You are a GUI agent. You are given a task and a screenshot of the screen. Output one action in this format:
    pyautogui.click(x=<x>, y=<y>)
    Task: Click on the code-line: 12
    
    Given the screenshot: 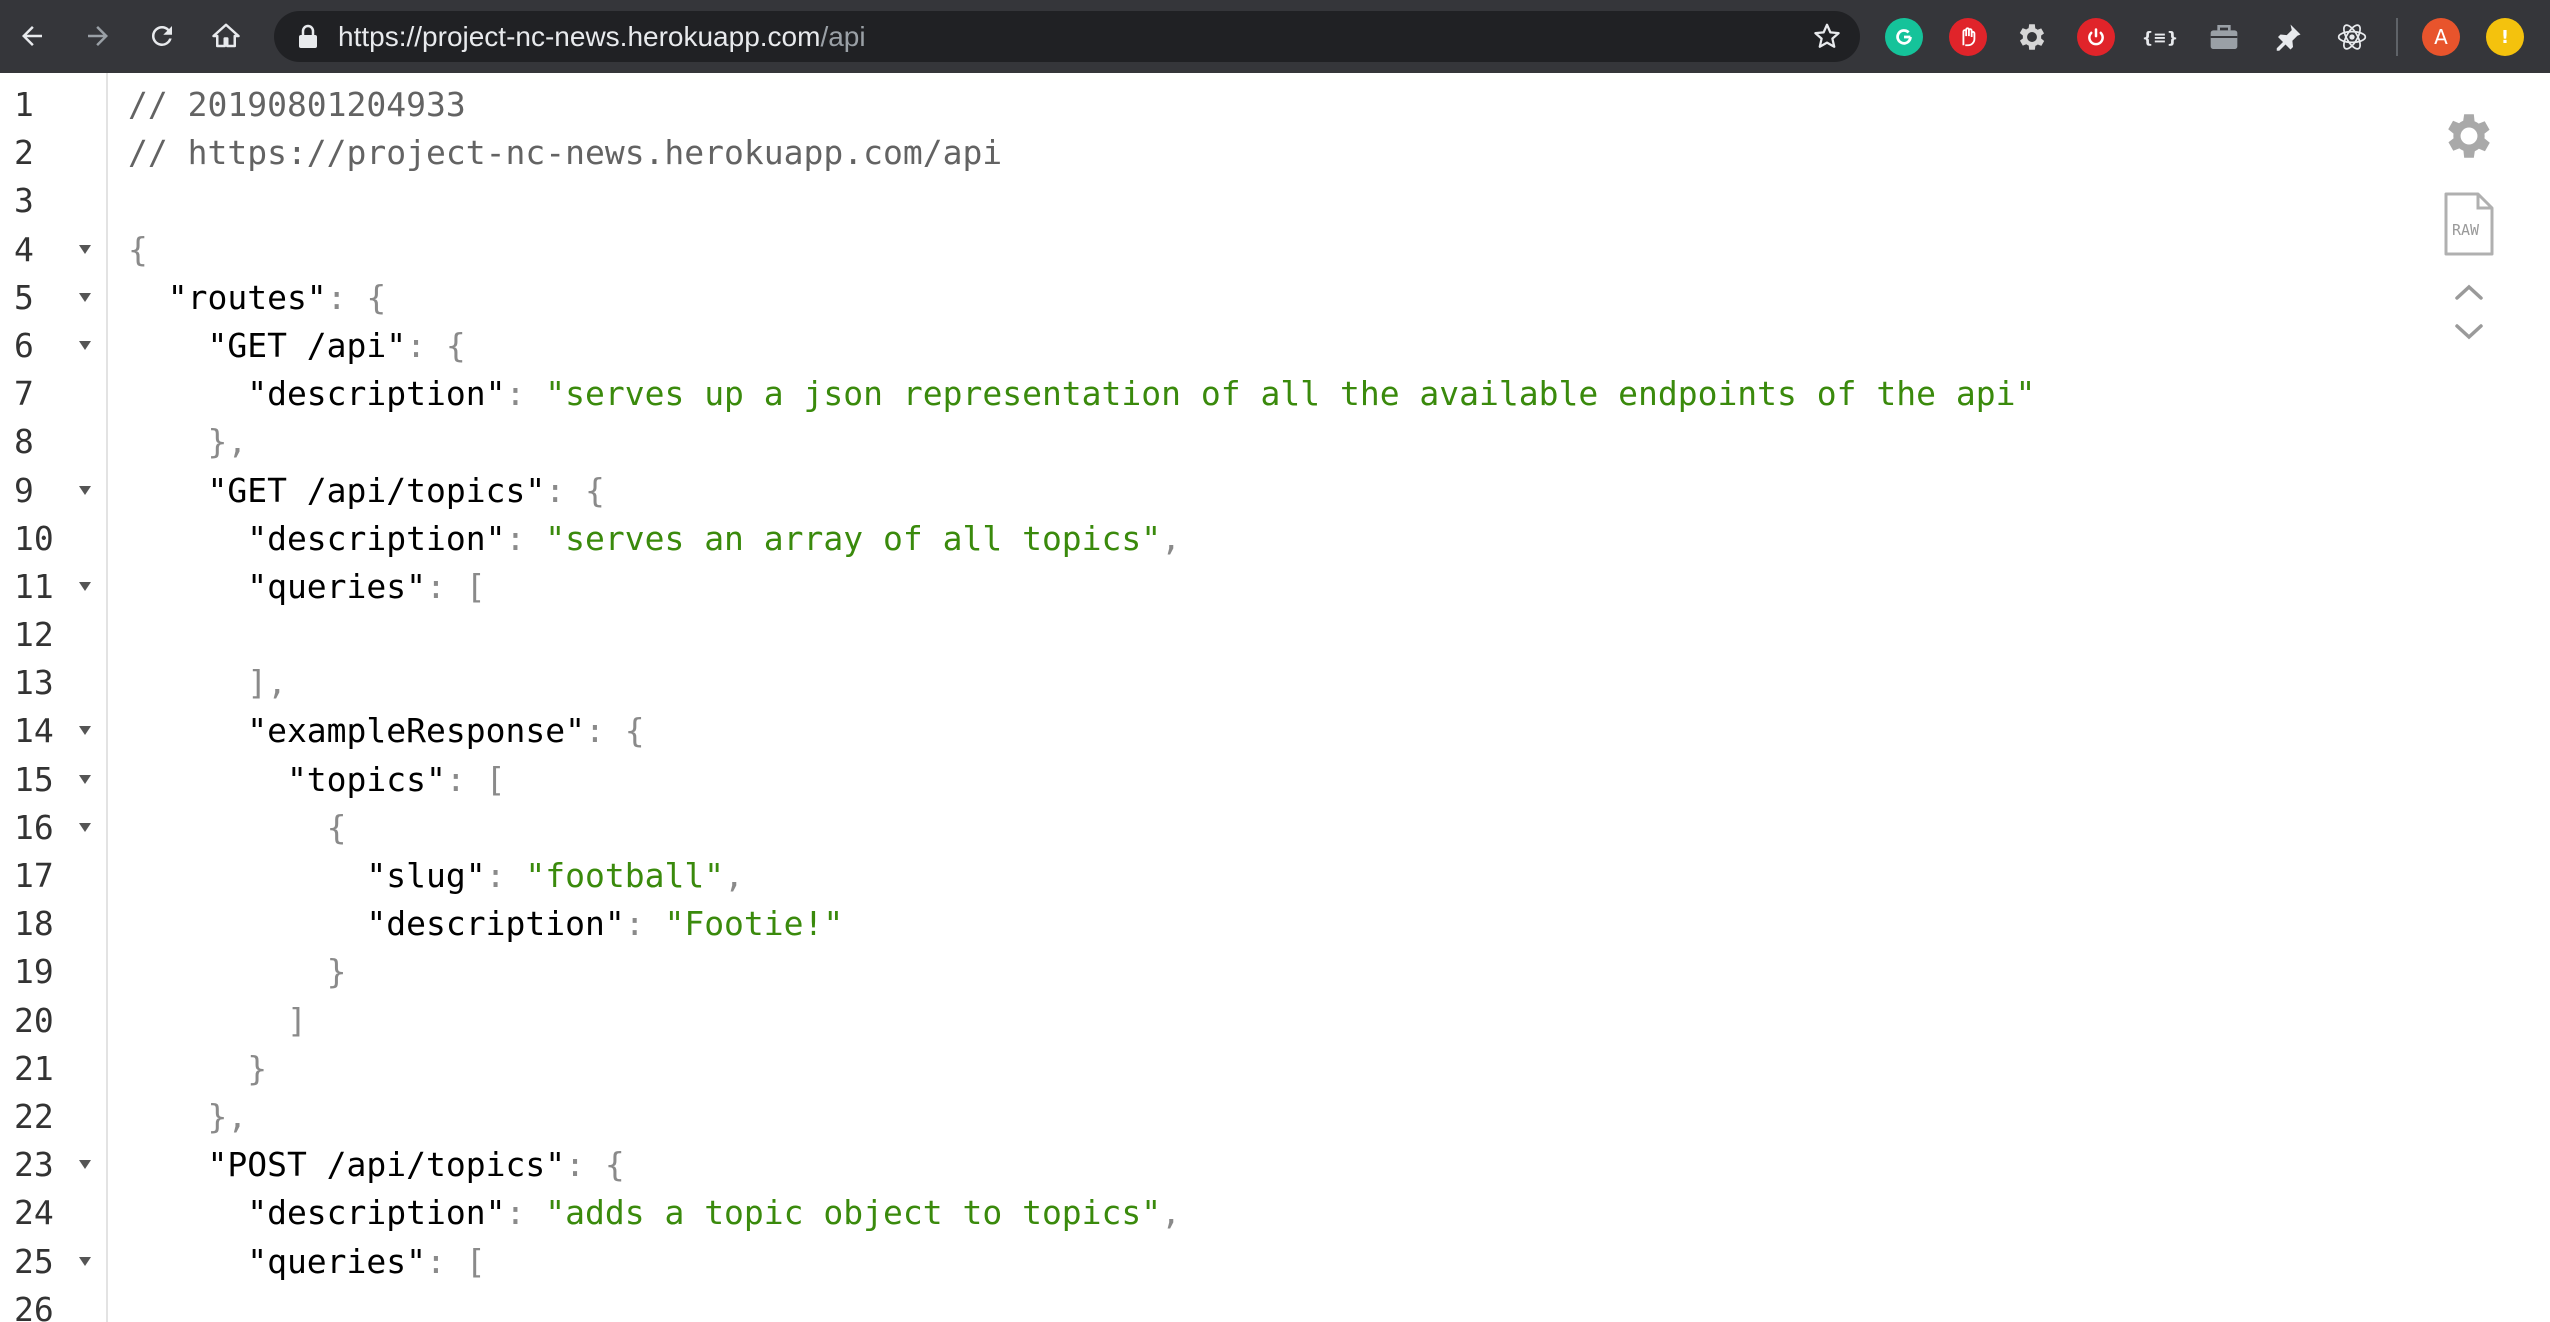 What is the action you would take?
    pyautogui.click(x=1275, y=635)
    